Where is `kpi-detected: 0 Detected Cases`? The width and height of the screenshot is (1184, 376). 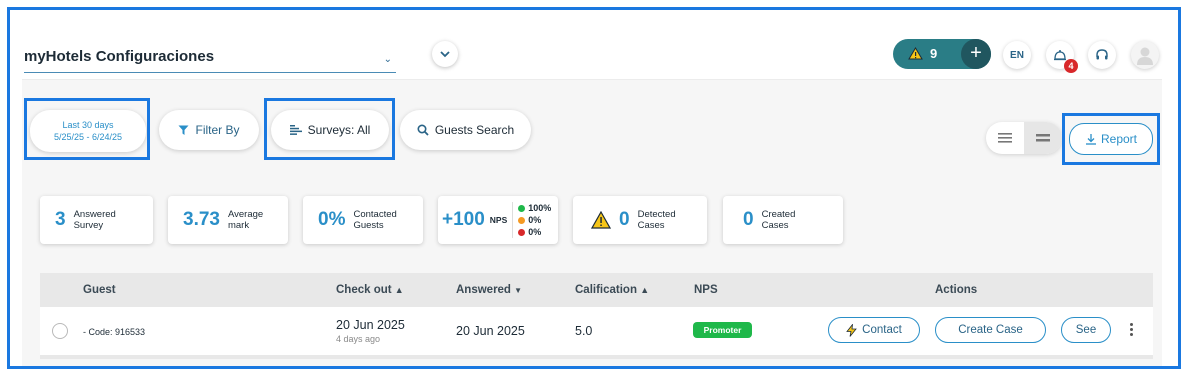
kpi-detected: 0 Detected Cases is located at coordinates (640, 220).